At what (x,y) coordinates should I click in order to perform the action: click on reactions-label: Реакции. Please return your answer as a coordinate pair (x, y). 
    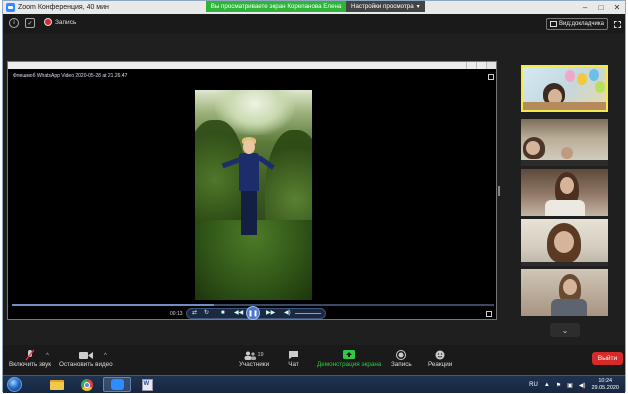
    Looking at the image, I should click on (440, 364).